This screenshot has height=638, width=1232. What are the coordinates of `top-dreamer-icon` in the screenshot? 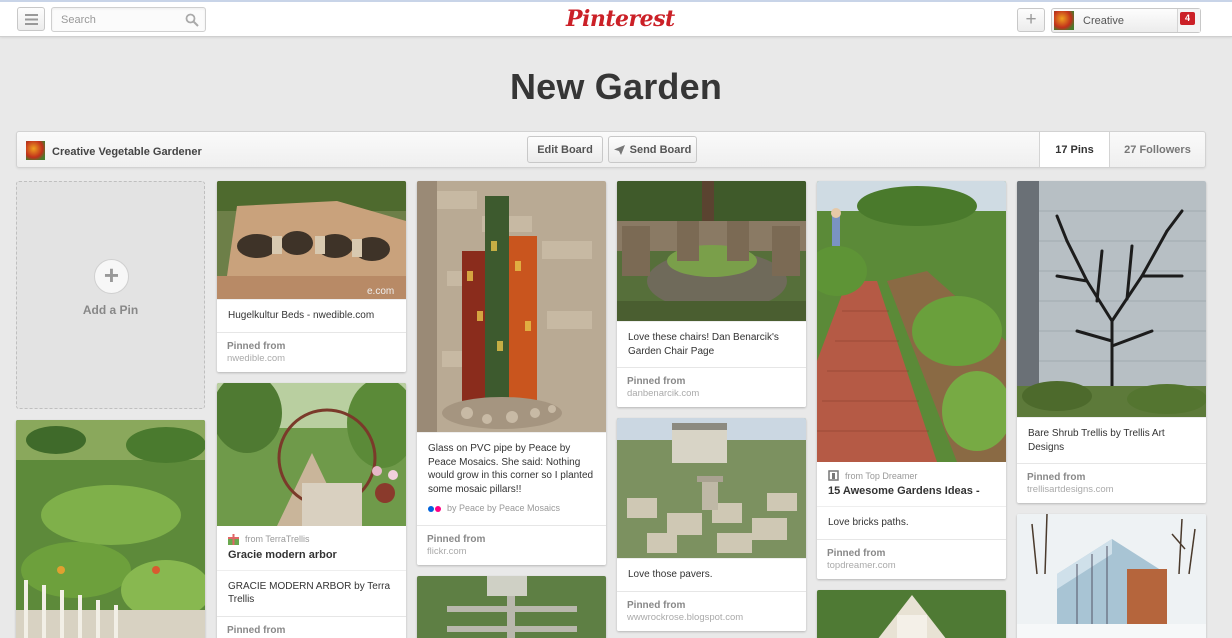 It's located at (833, 475).